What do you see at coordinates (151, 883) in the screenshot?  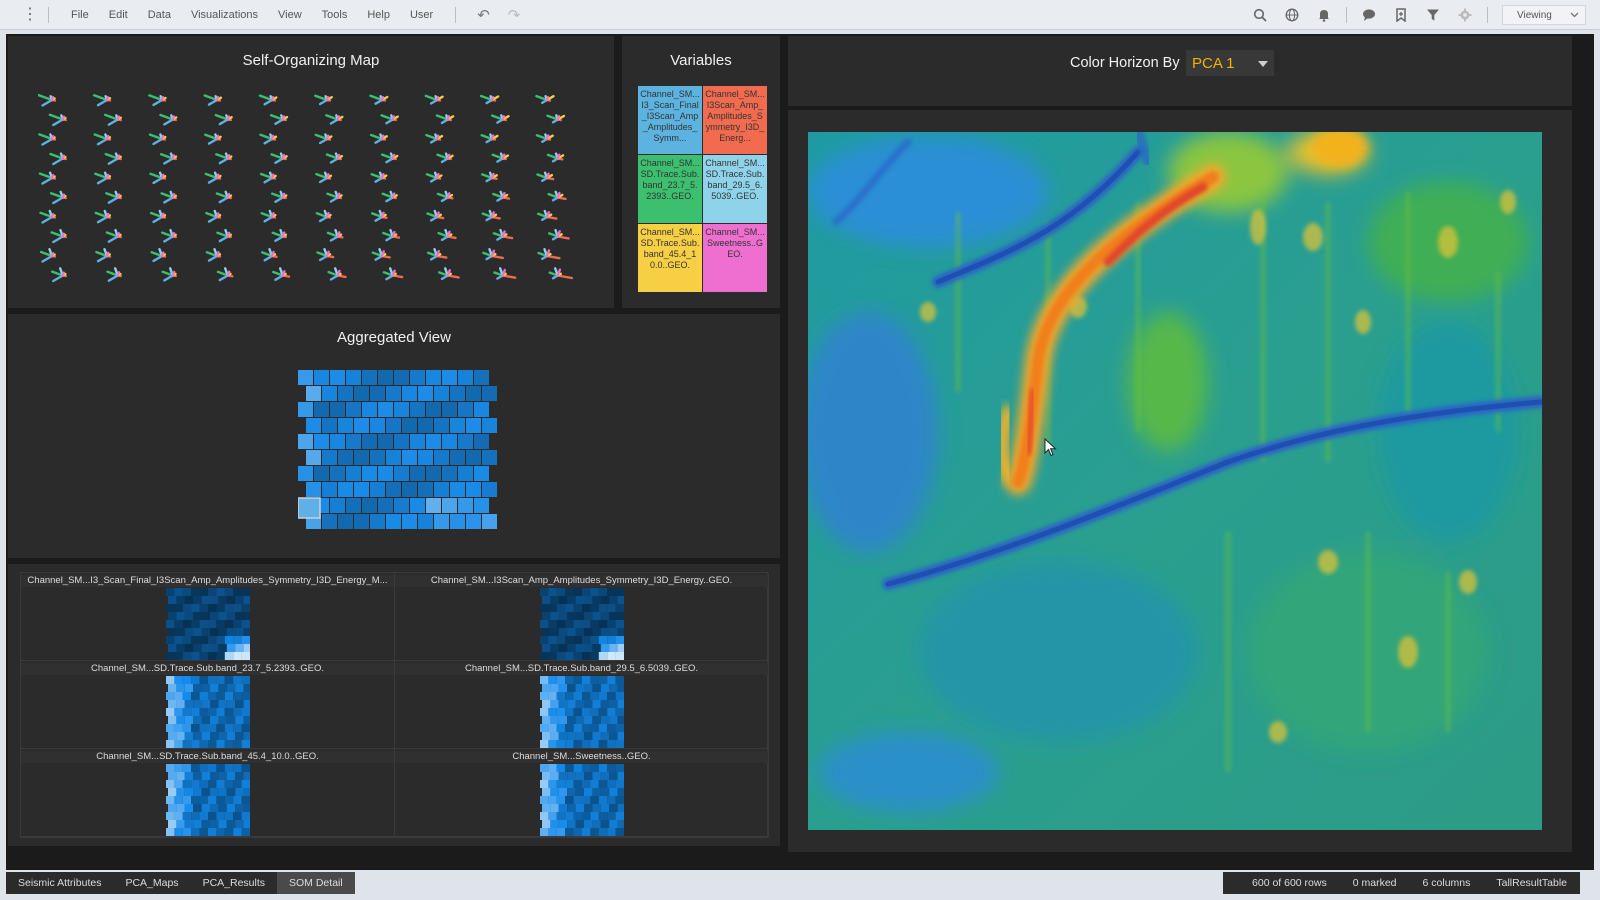 I see `tab-pca-maps: PCA_Maps` at bounding box center [151, 883].